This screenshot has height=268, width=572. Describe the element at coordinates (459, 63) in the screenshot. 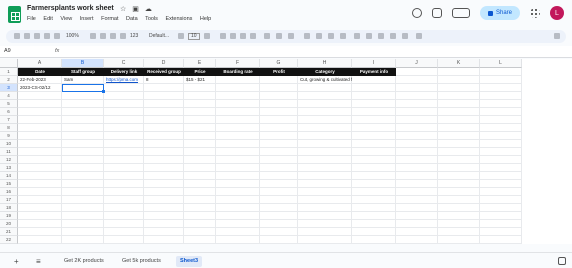

I see `column-header-k: K` at that location.